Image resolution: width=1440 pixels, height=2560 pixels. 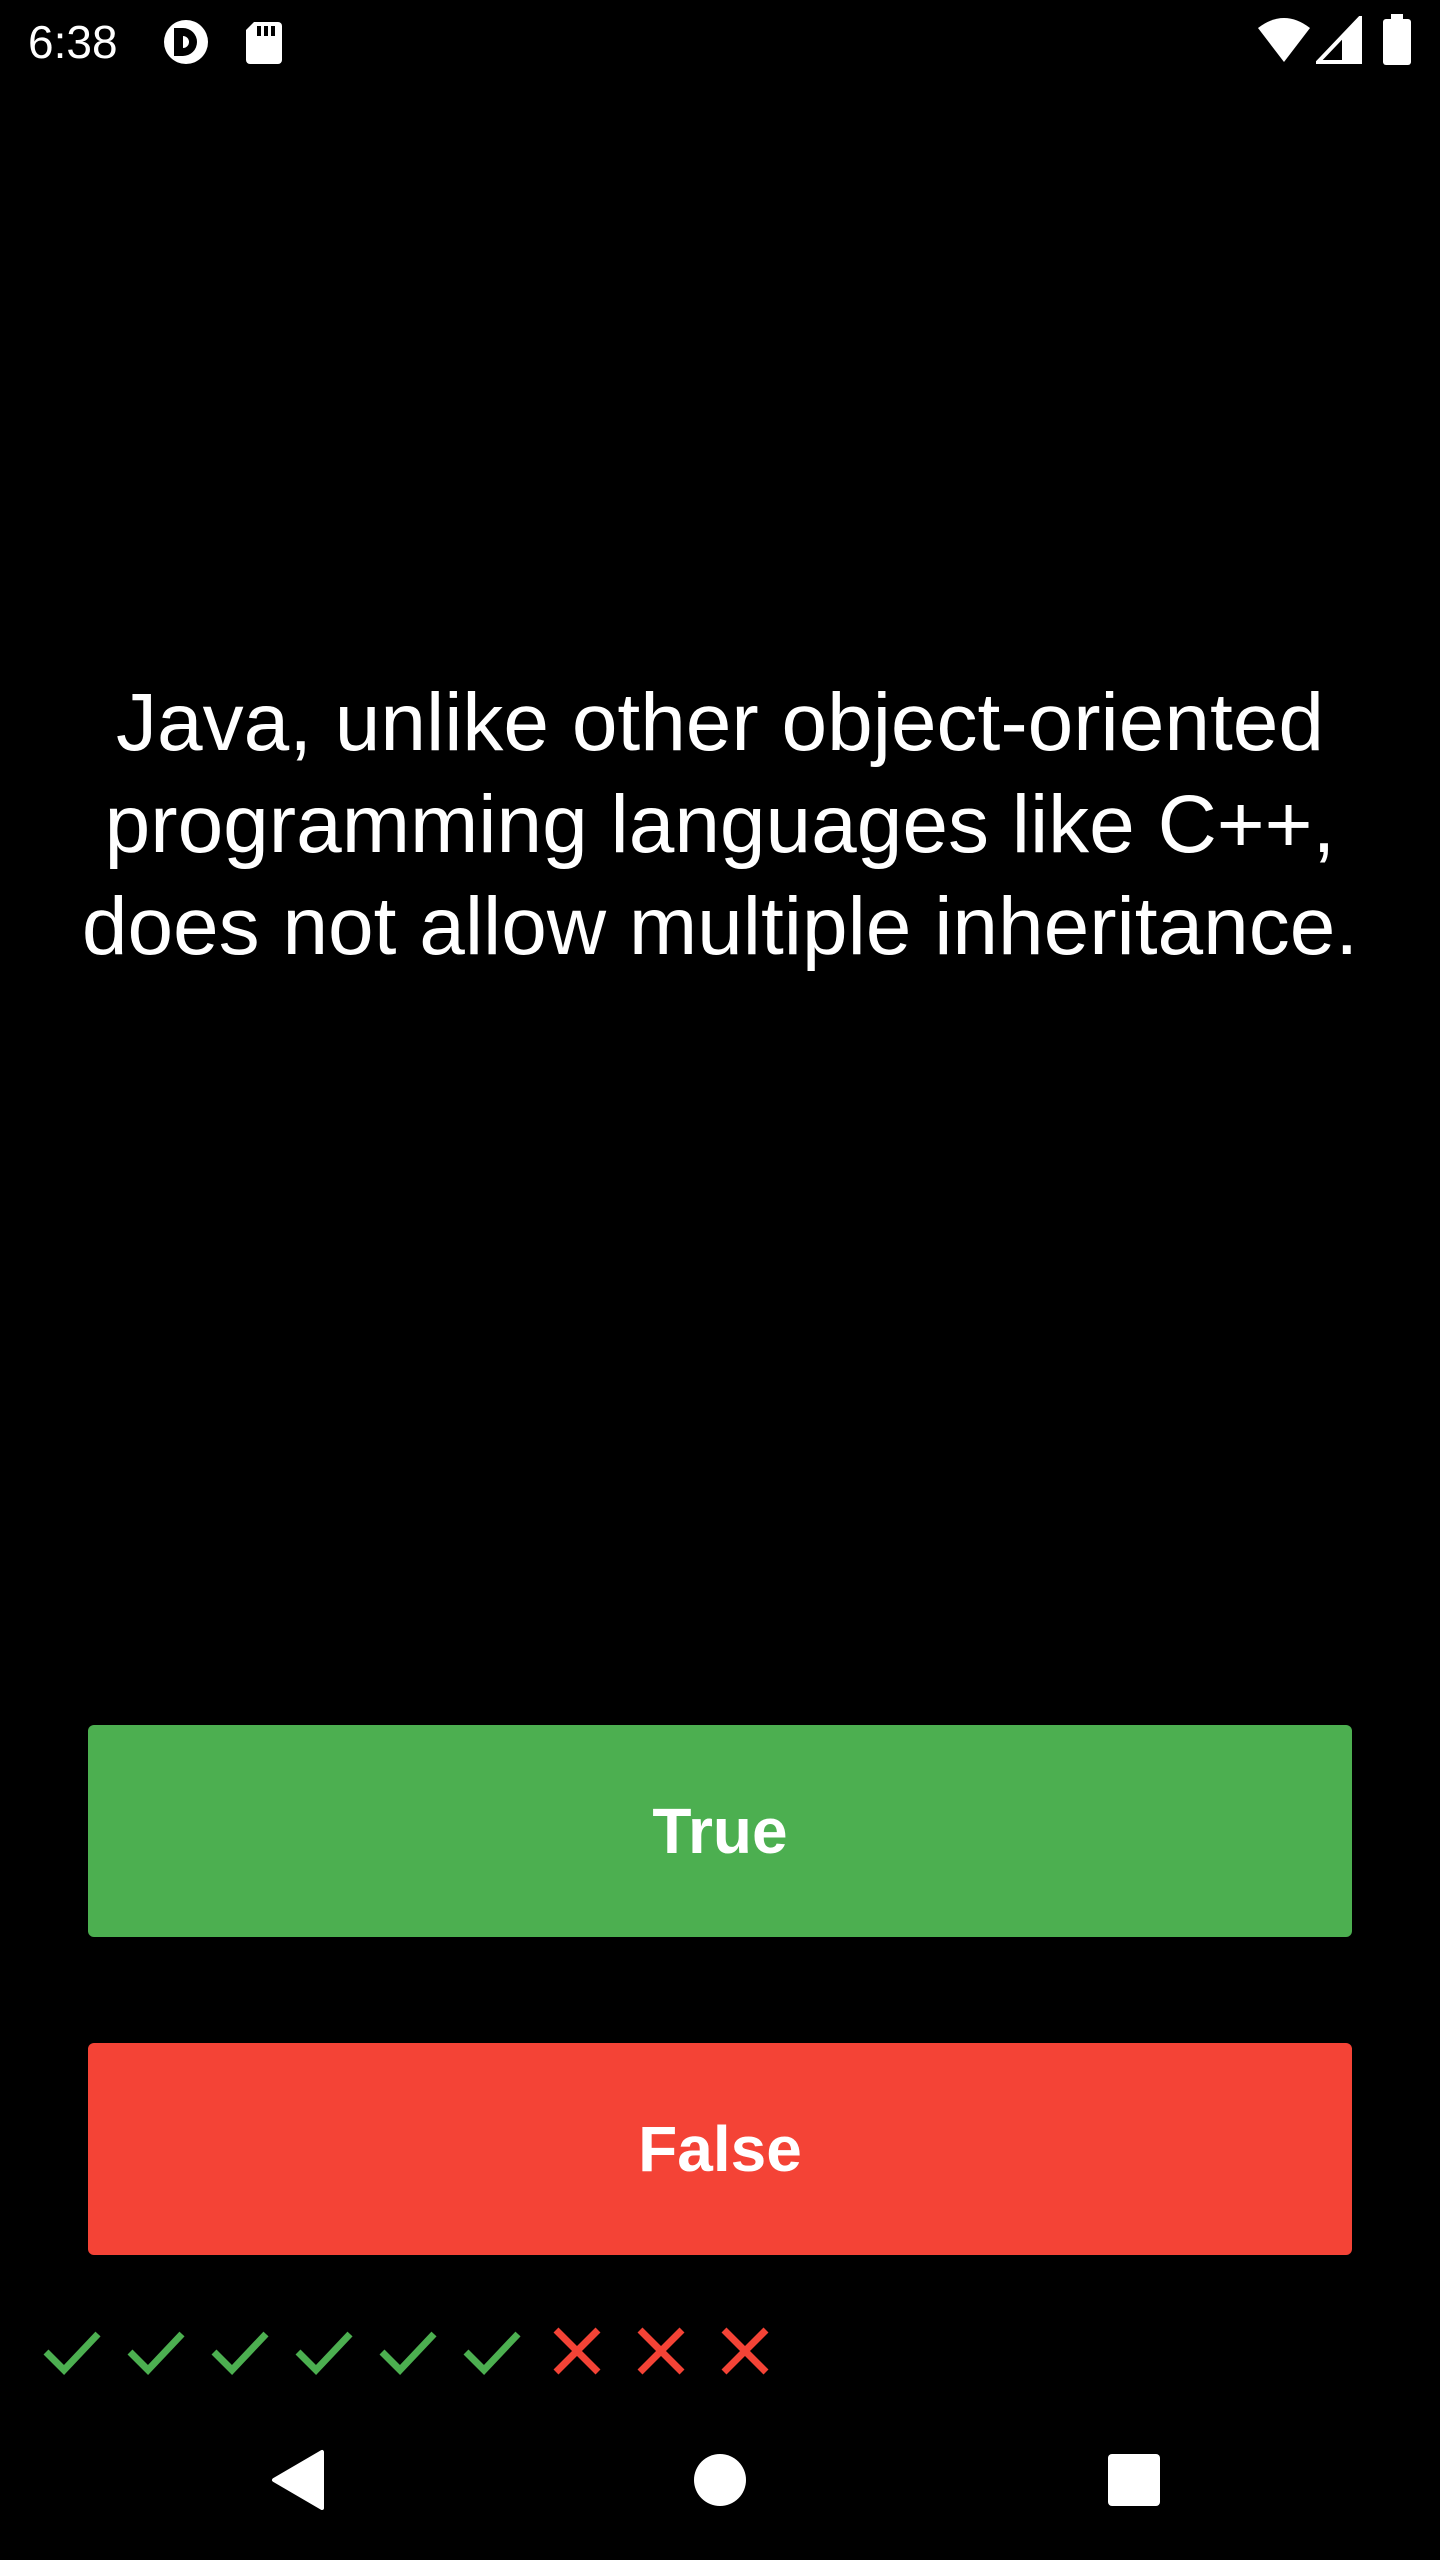 What do you see at coordinates (720, 42) in the screenshot?
I see `status-bar: 6:38` at bounding box center [720, 42].